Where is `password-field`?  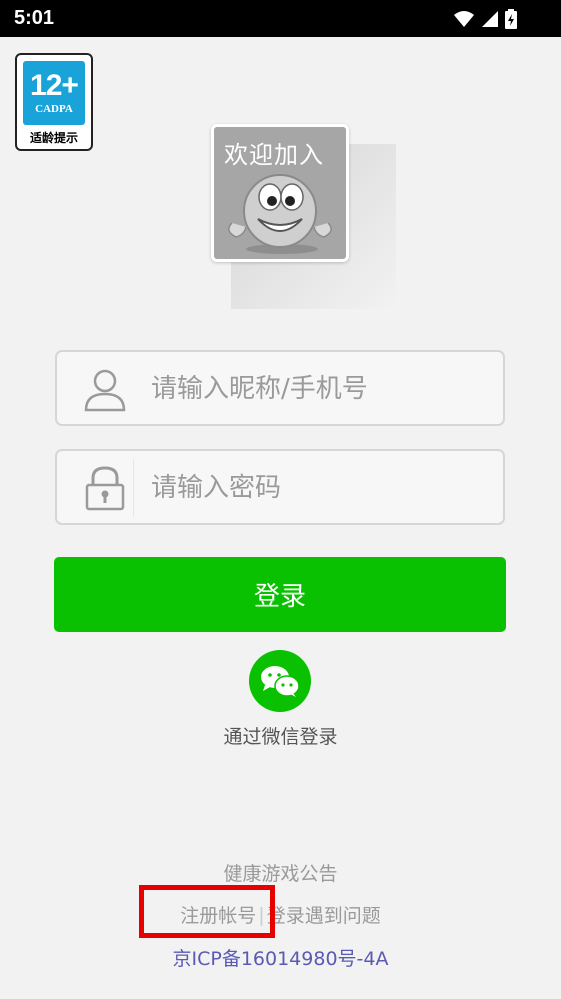 password-field is located at coordinates (280, 487).